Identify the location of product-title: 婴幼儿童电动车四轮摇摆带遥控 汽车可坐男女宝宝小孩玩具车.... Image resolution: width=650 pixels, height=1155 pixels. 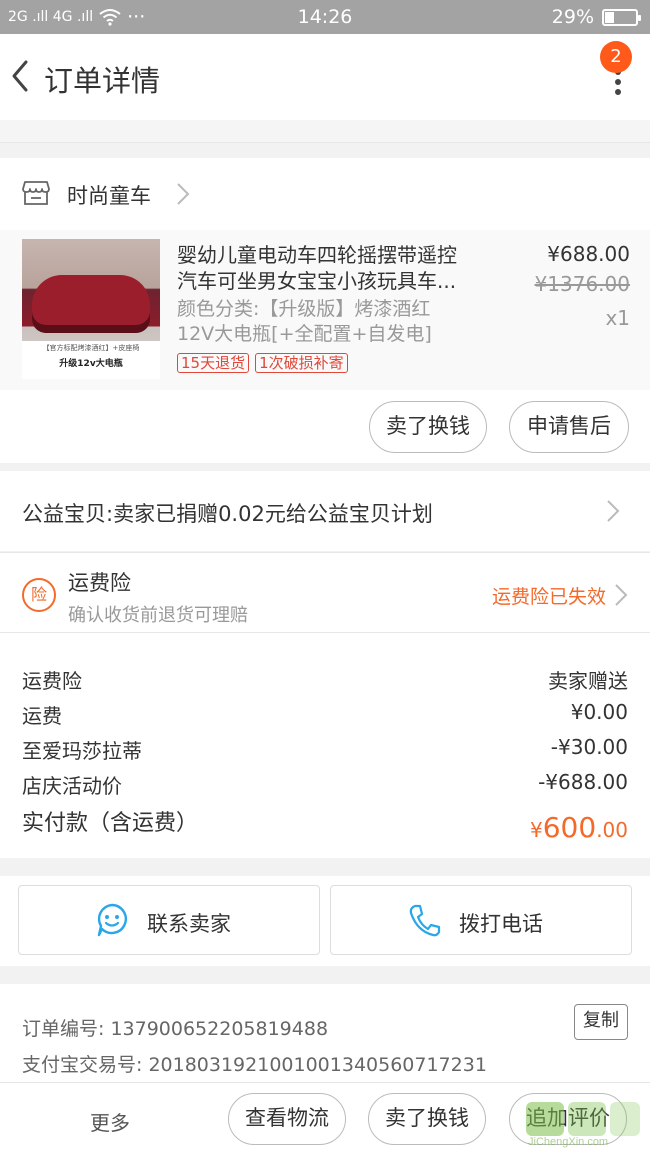
(342, 268).